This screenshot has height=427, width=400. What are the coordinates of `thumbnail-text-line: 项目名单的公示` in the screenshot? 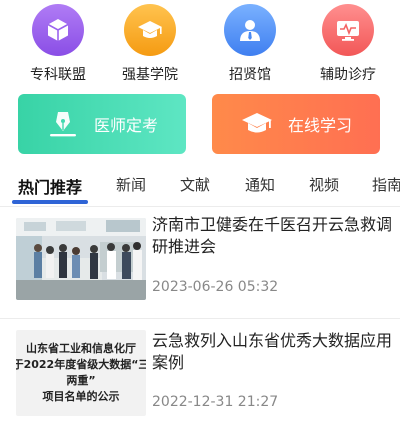 It's located at (81, 396).